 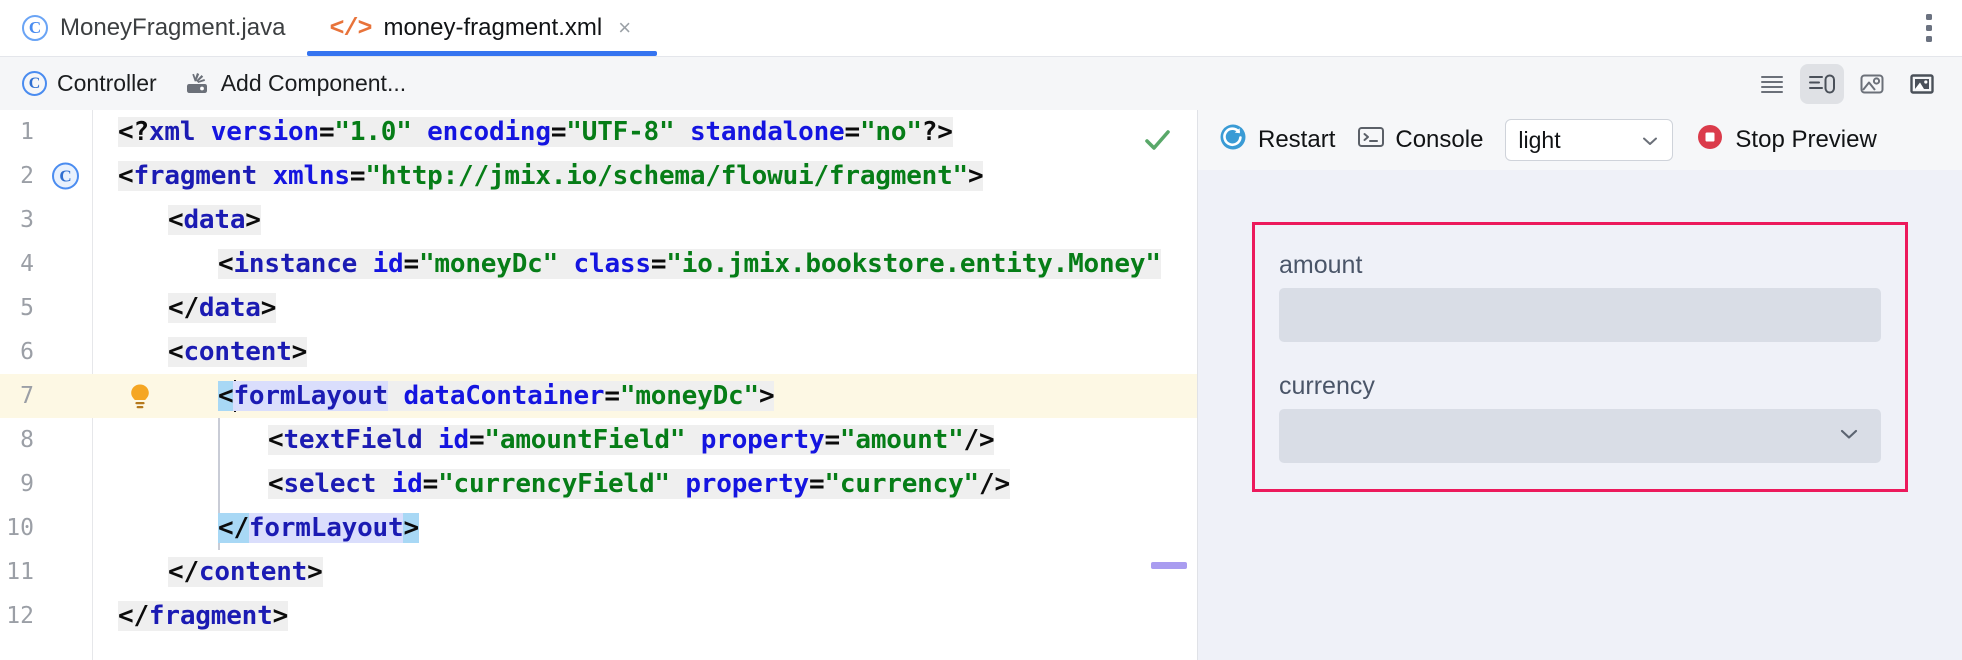 What do you see at coordinates (46, 220) in the screenshot?
I see `gutter: 3` at bounding box center [46, 220].